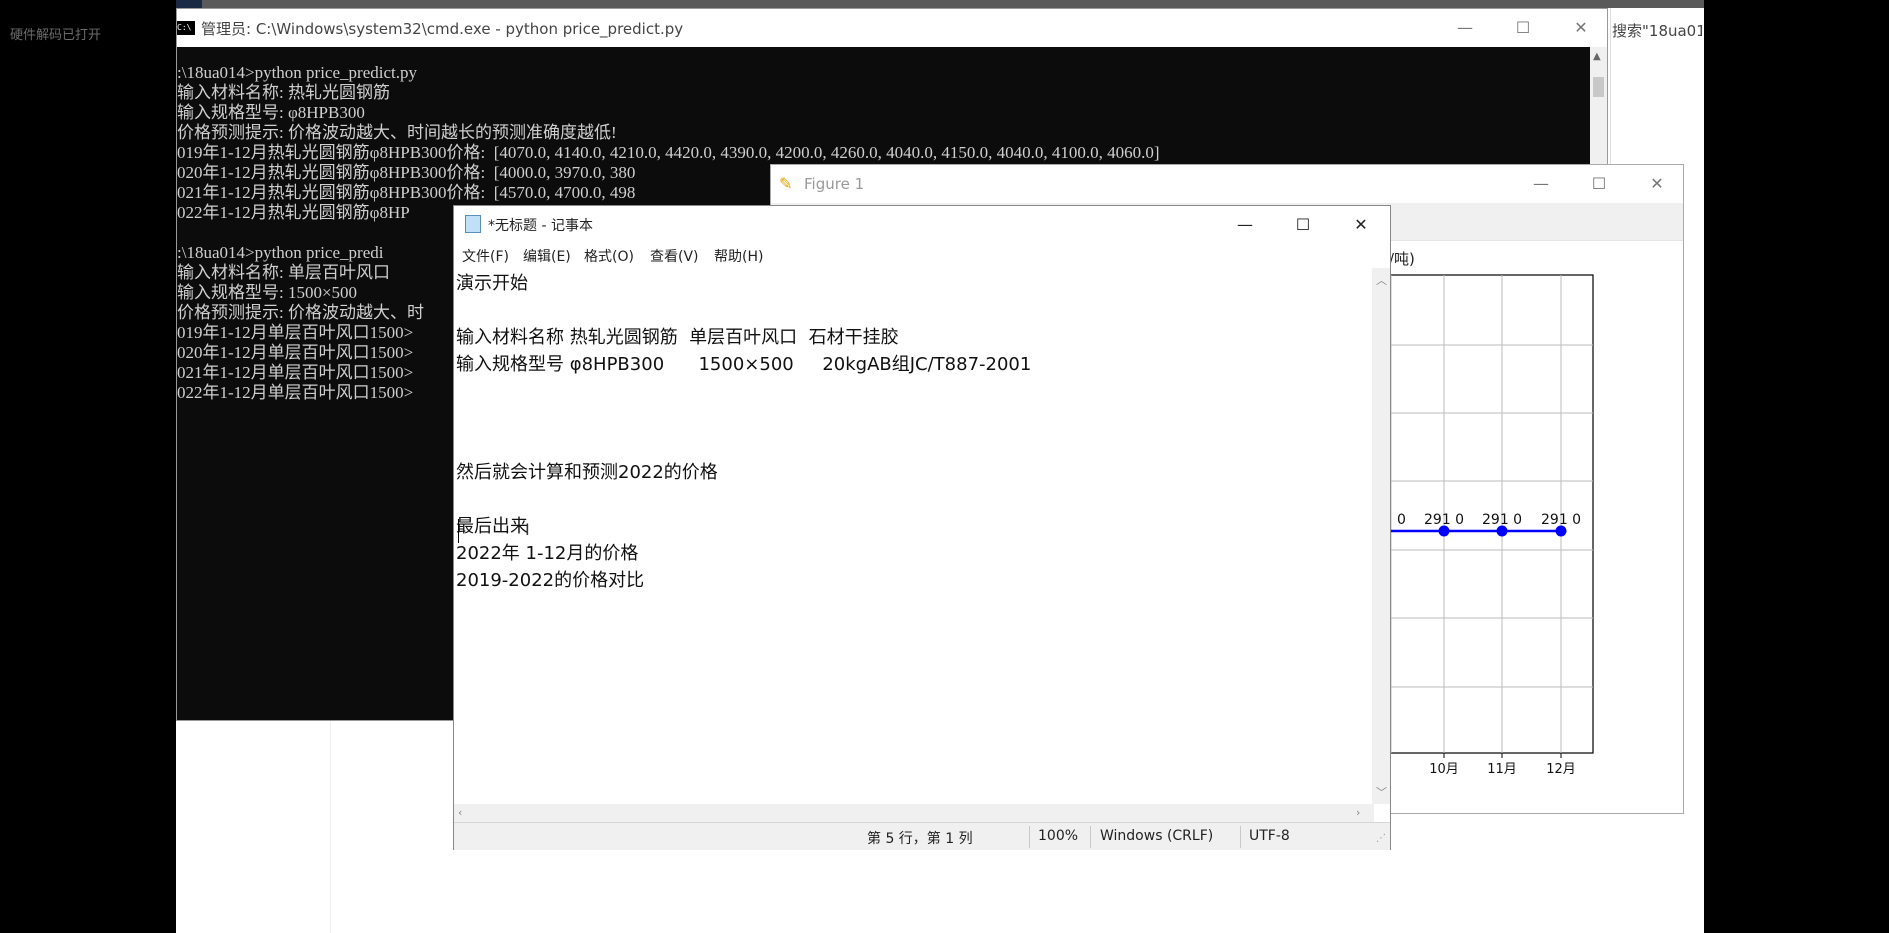 This screenshot has width=1889, height=933. I want to click on console-line: 021年1-12月单层百叶风口1500>, so click(295, 372).